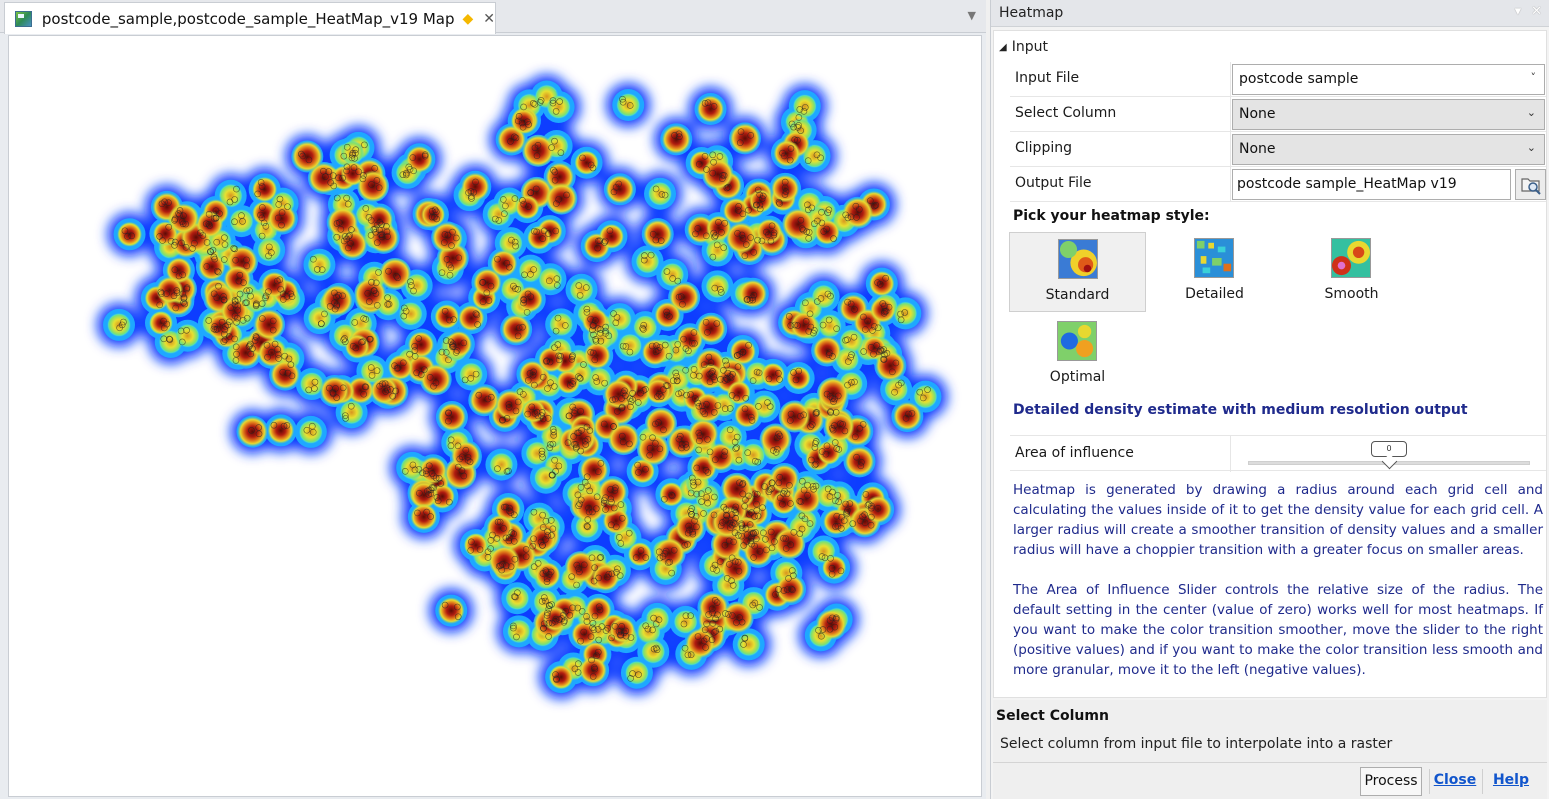 This screenshot has width=1549, height=799. Describe the element at coordinates (1388, 79) in the screenshot. I see `input-file-select: postcode sample ˅` at that location.